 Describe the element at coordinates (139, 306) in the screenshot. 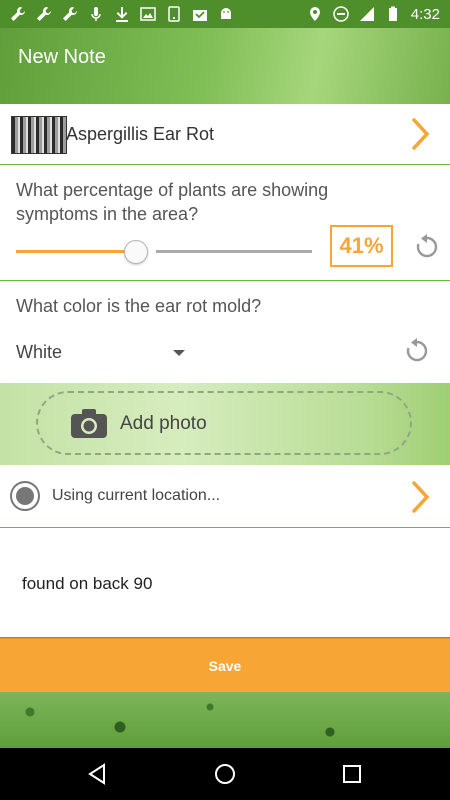

I see `color-question: What color is the ear rot mold?` at that location.